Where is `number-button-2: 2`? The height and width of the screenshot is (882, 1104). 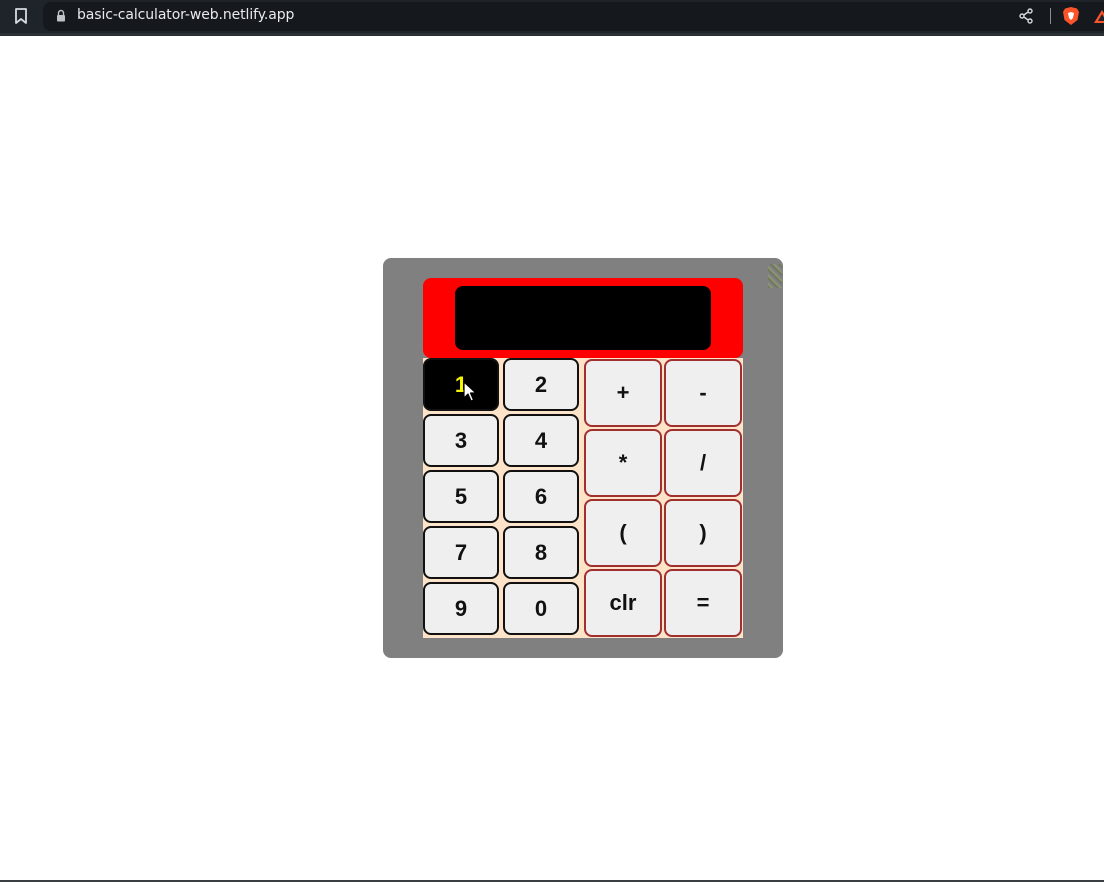
number-button-2: 2 is located at coordinates (541, 384).